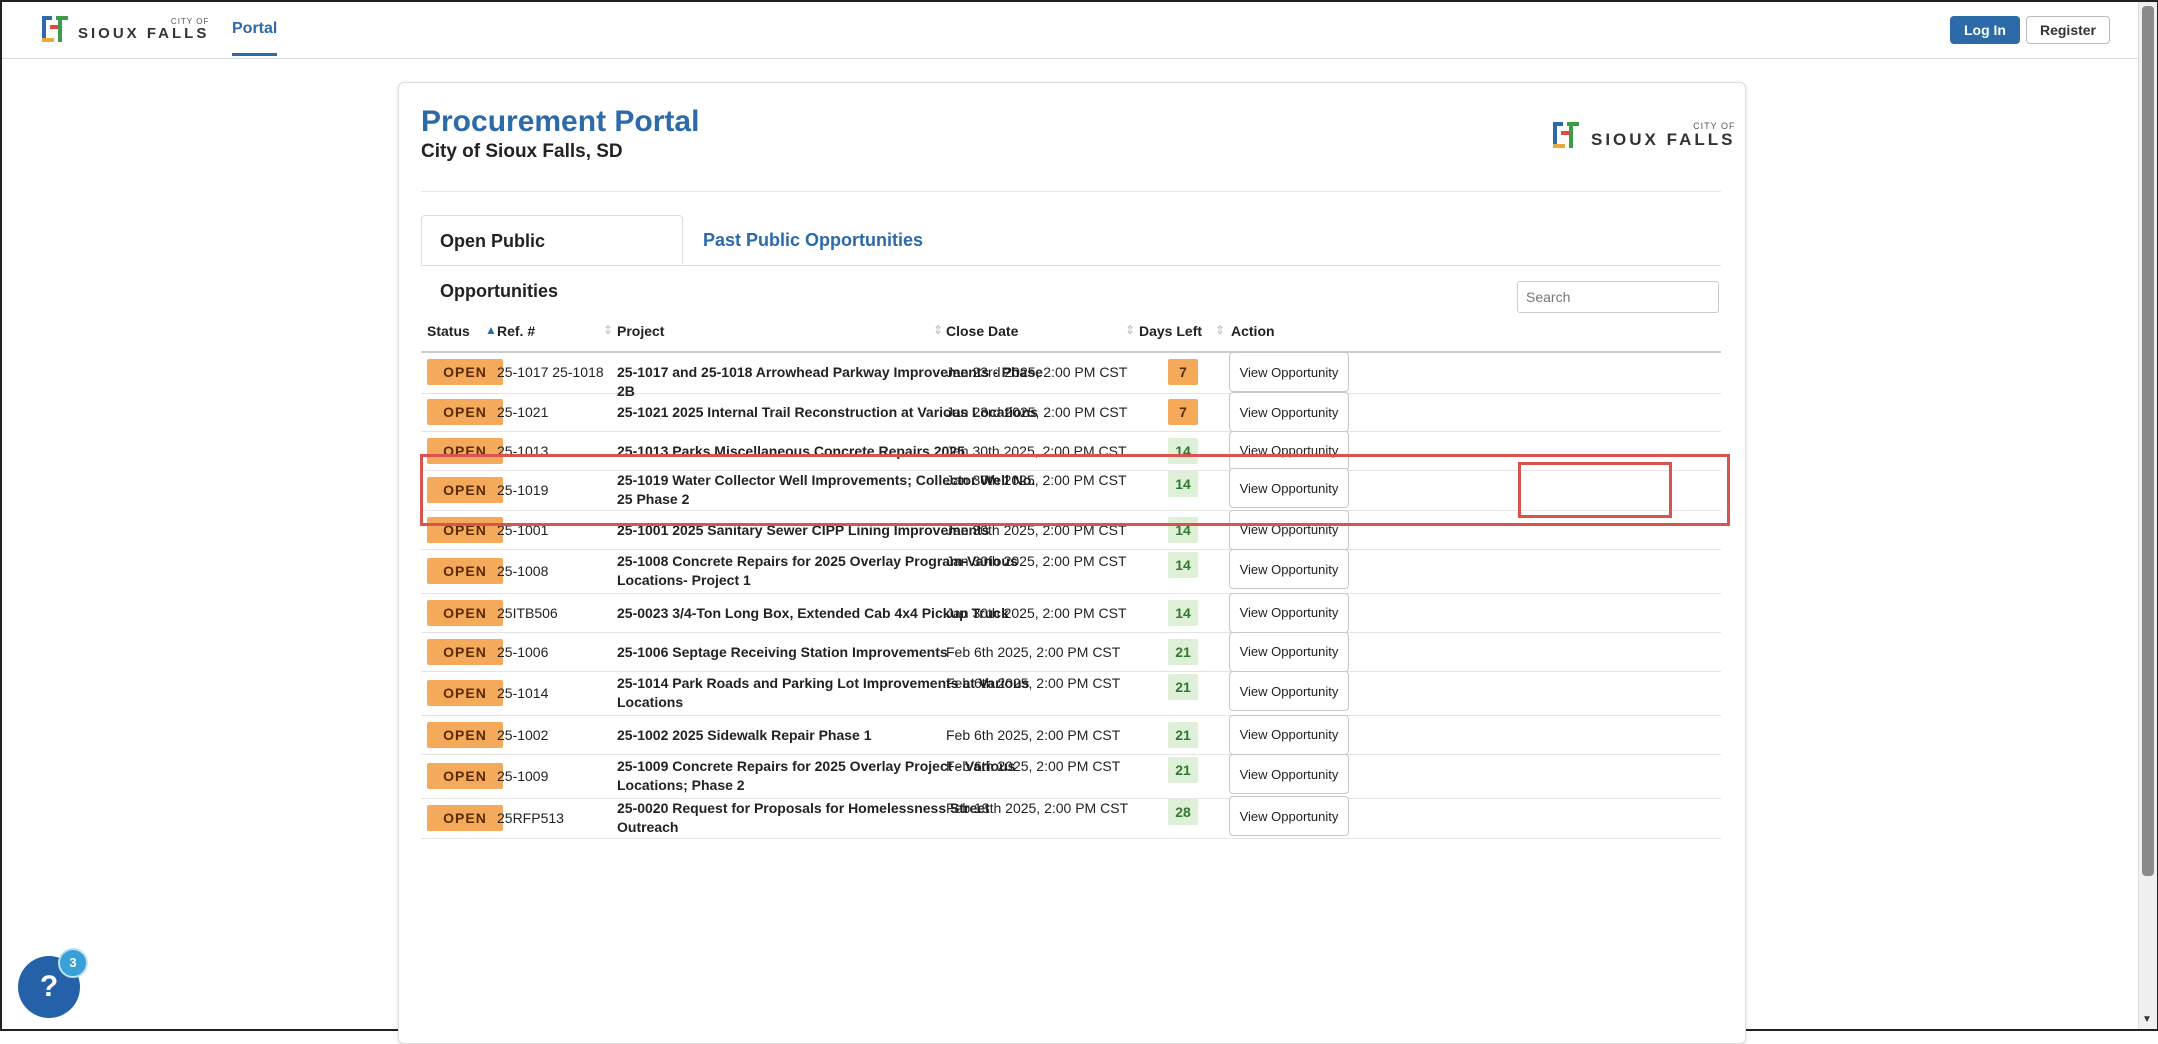 This screenshot has height=1044, width=2158. I want to click on ref-number: 25-1002, so click(523, 734).